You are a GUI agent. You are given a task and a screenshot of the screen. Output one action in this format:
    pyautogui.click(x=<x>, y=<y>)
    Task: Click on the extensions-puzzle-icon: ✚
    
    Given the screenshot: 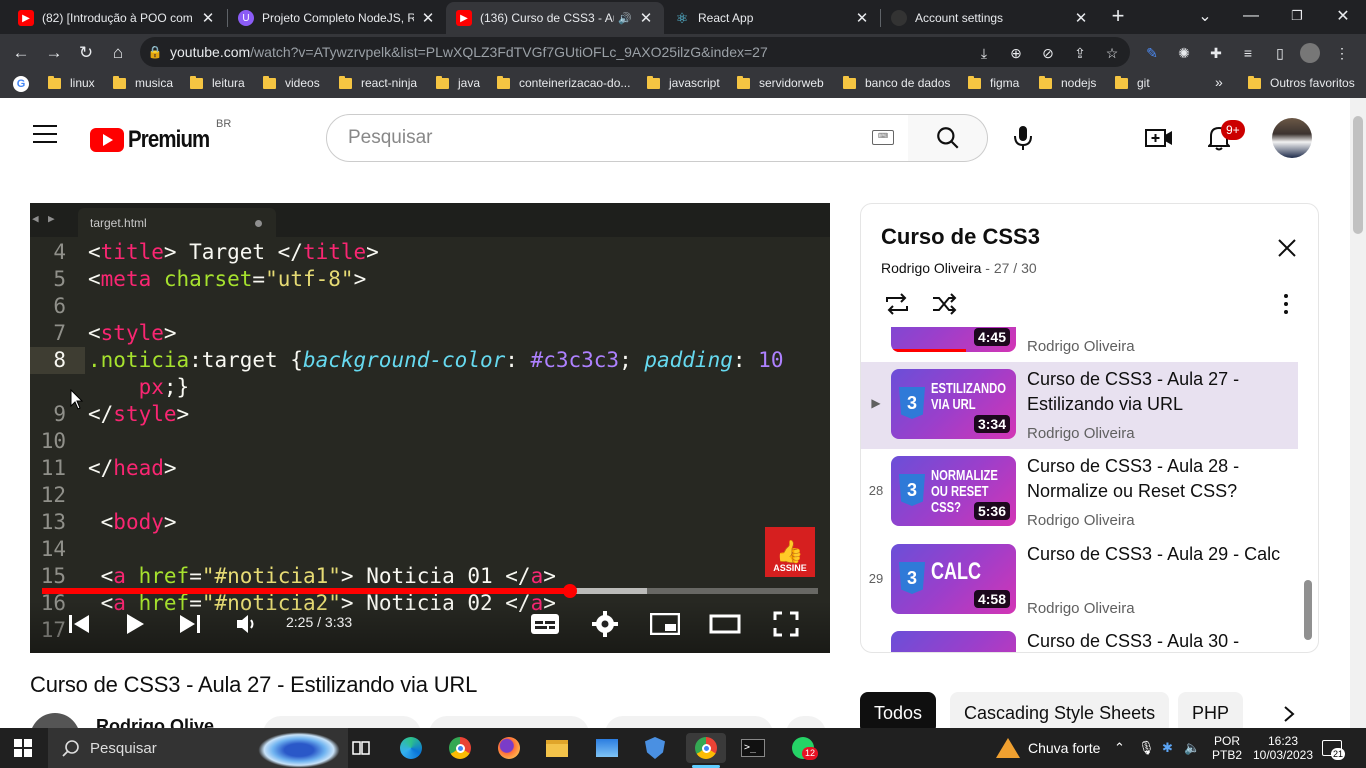 What is the action you would take?
    pyautogui.click(x=1216, y=53)
    